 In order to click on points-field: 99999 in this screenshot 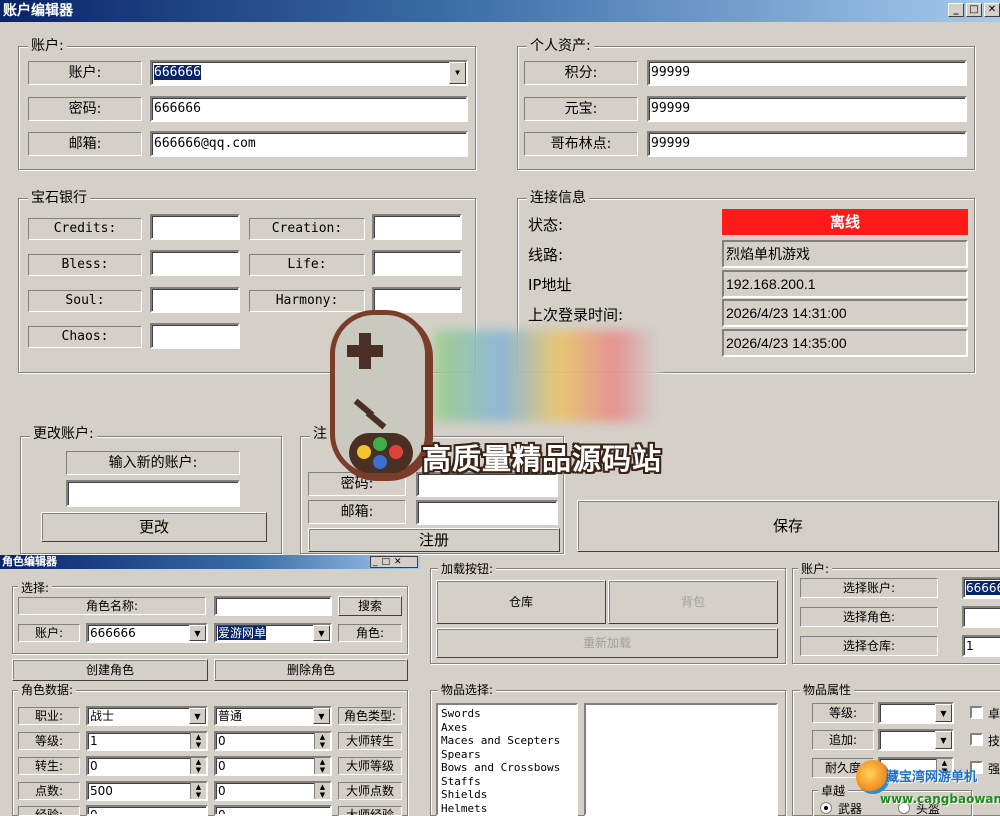, I will do `click(807, 73)`.